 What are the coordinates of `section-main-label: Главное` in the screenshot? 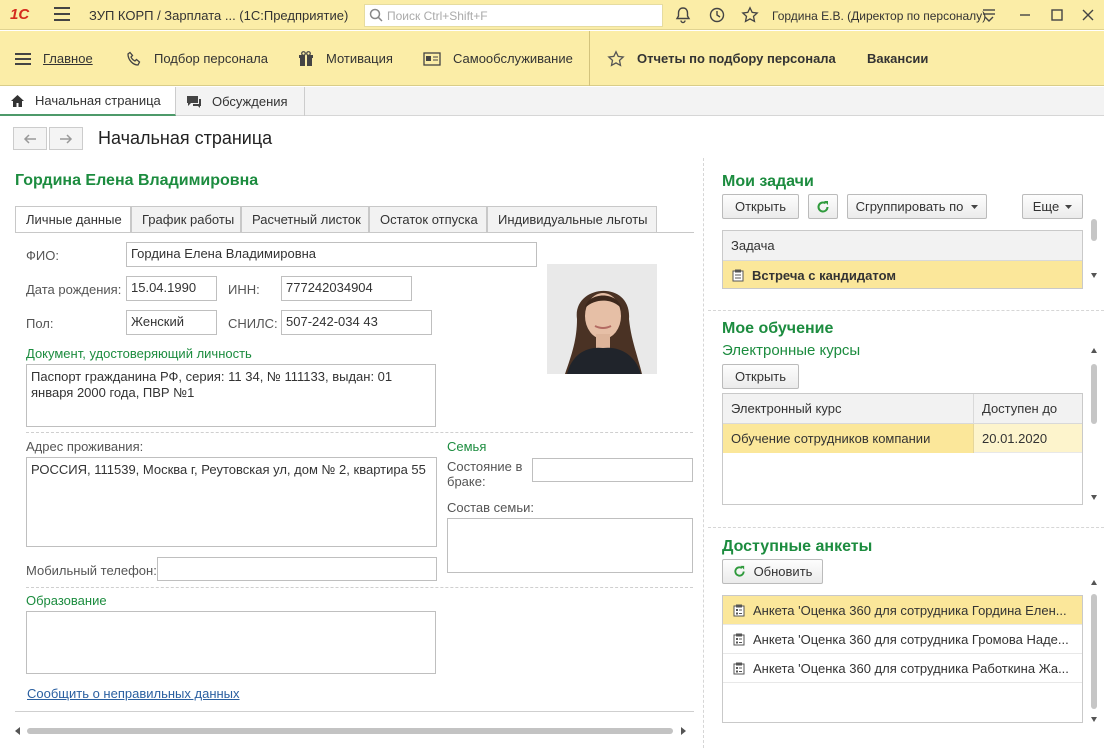 It's located at (68, 58).